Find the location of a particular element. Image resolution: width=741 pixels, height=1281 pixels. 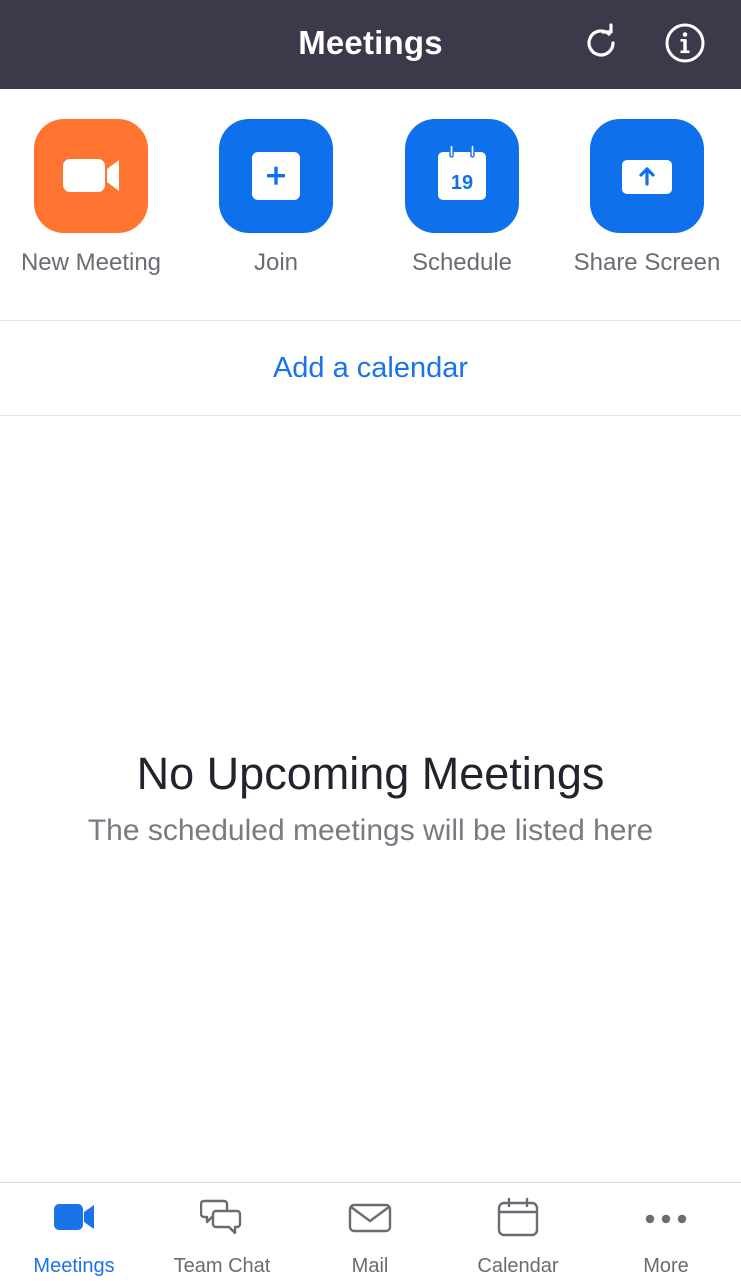

tab-more: More is located at coordinates (666, 1232).